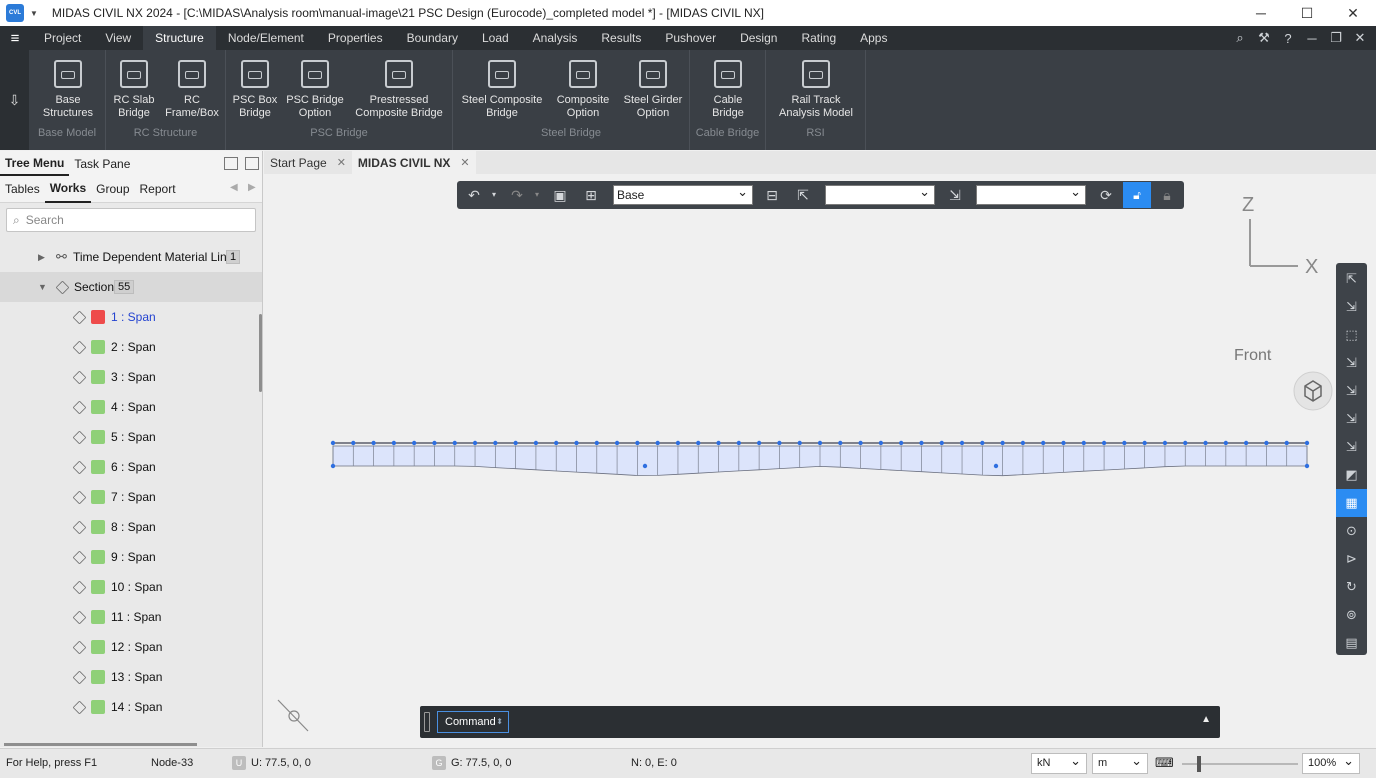  I want to click on psc-bridge-option-button: PSC Bridge Option, so click(315, 90).